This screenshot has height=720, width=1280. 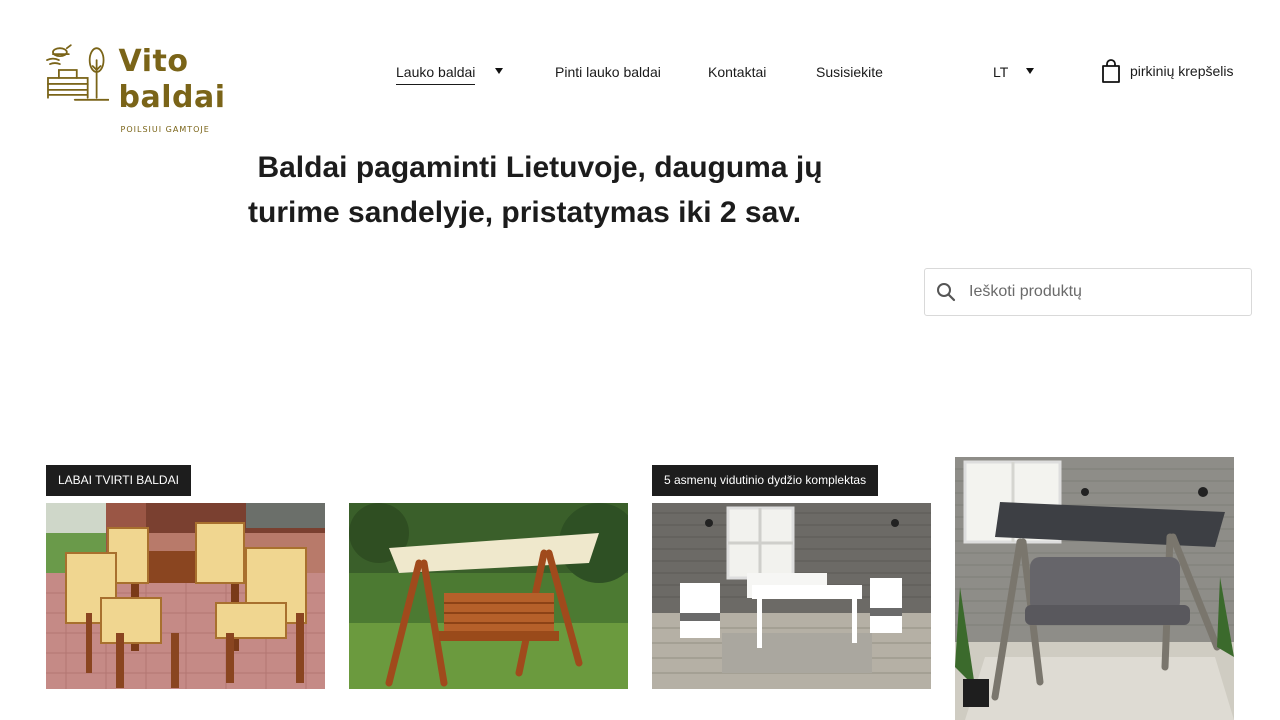 I want to click on language-selector: LT, so click(x=1013, y=72).